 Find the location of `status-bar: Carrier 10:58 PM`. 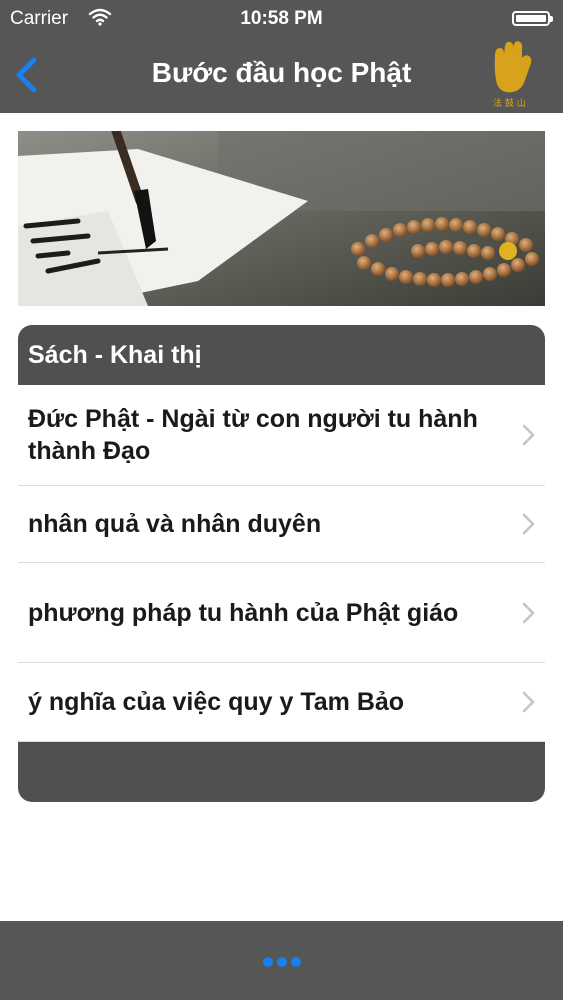

status-bar: Carrier 10:58 PM is located at coordinates (281, 19).